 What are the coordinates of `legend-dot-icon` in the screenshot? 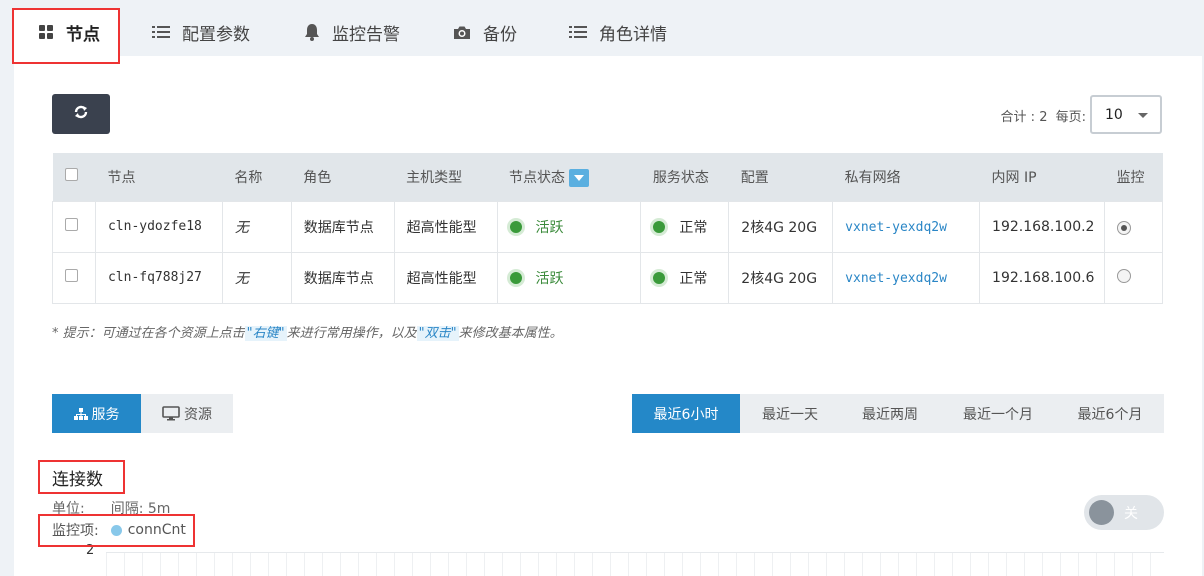 It's located at (116, 530).